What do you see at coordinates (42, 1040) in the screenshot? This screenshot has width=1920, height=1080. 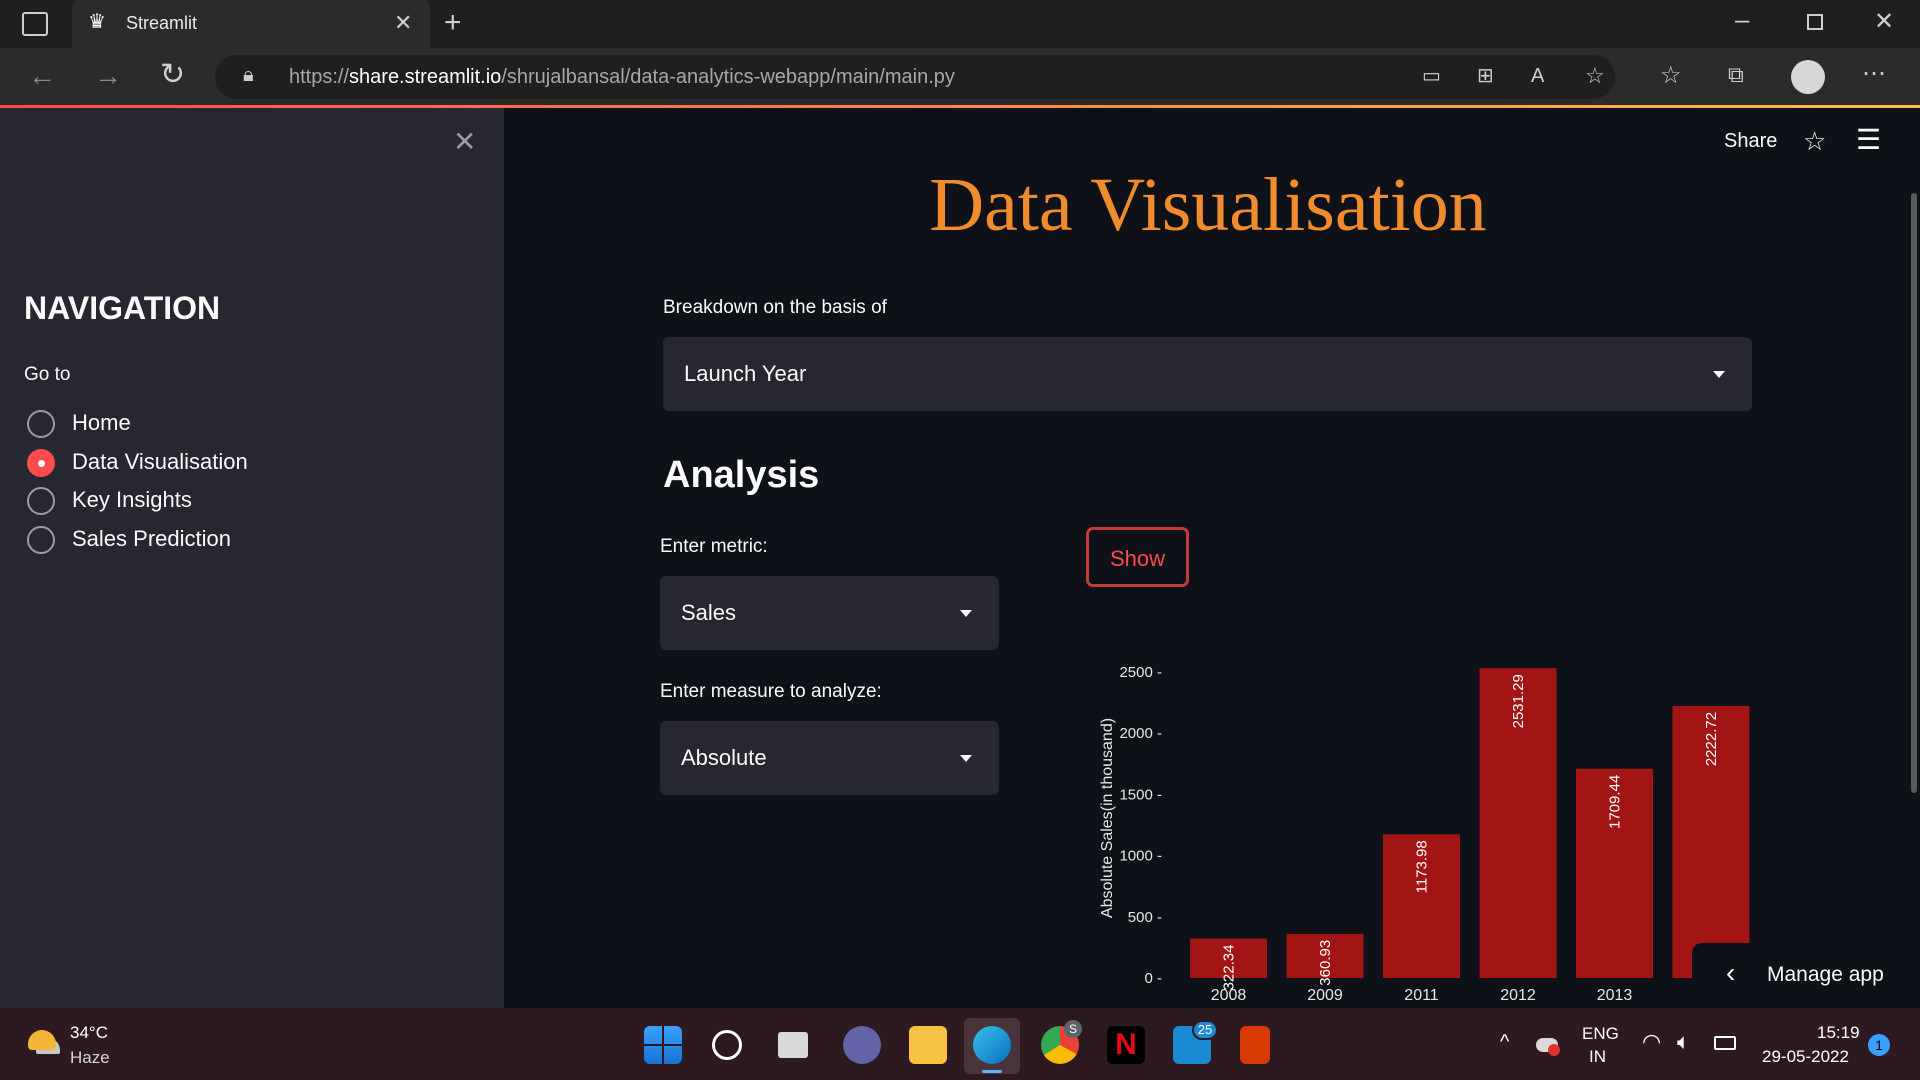 I see `weather-icon` at bounding box center [42, 1040].